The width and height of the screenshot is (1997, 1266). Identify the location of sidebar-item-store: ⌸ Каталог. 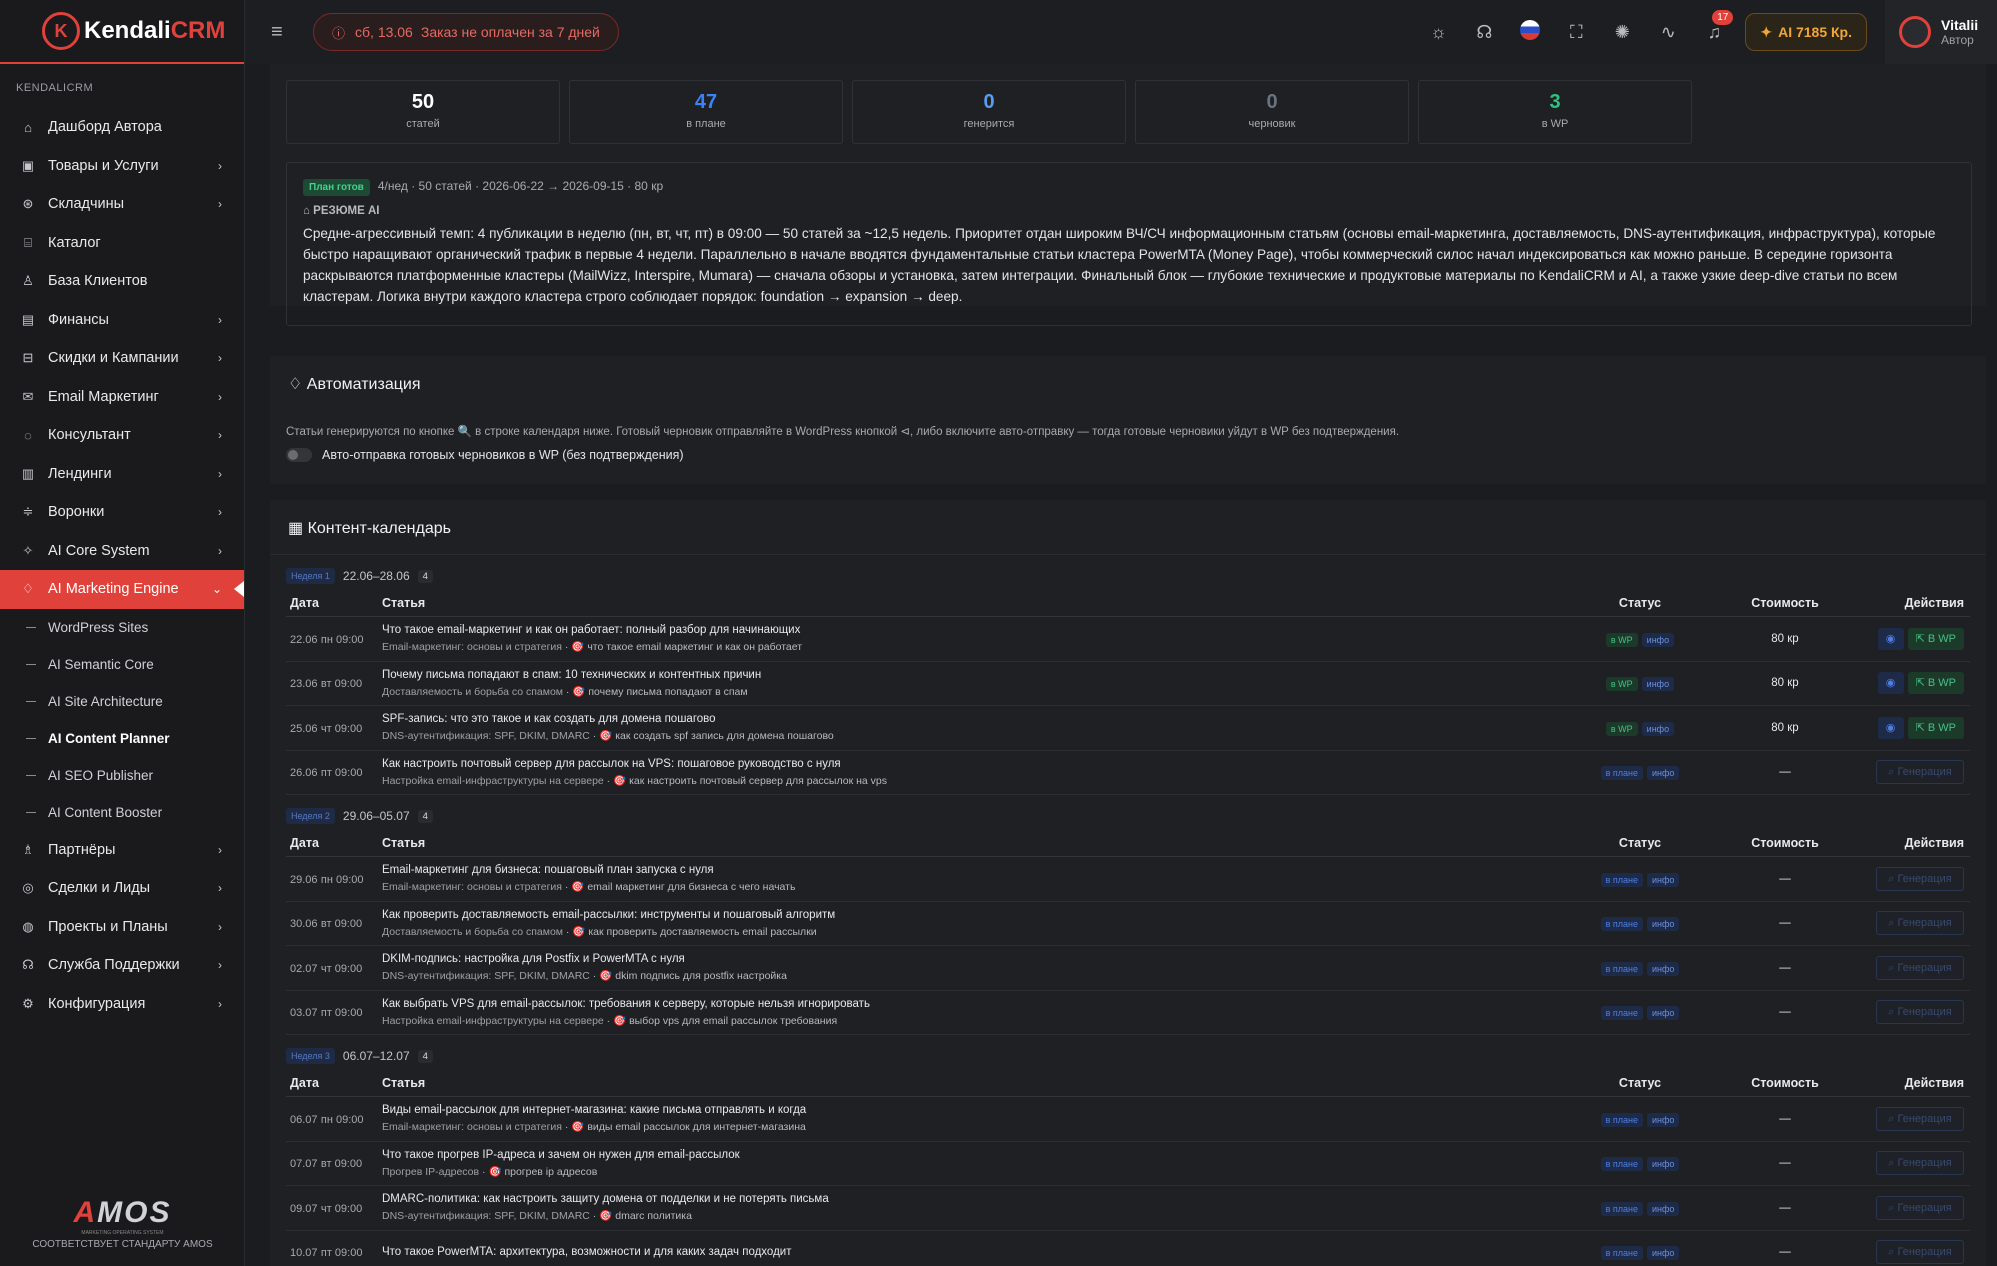
(122, 243).